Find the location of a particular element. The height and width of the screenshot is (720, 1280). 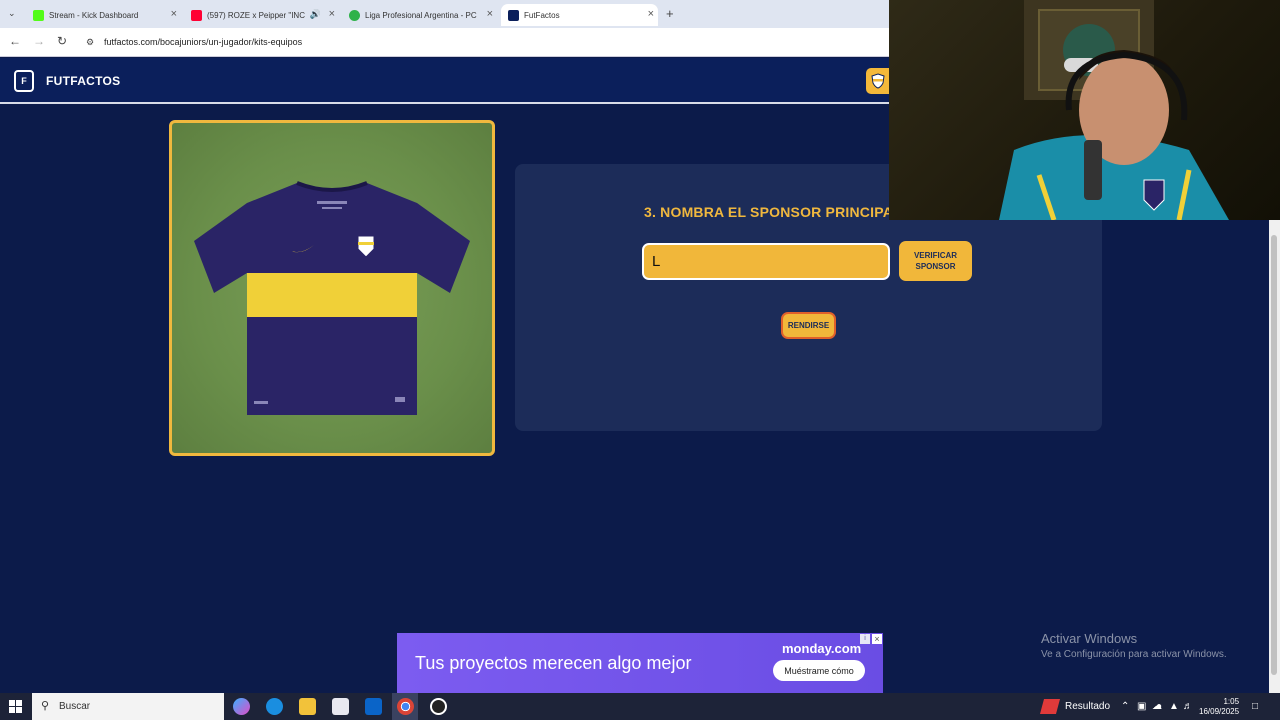

shield-icon is located at coordinates (878, 81).